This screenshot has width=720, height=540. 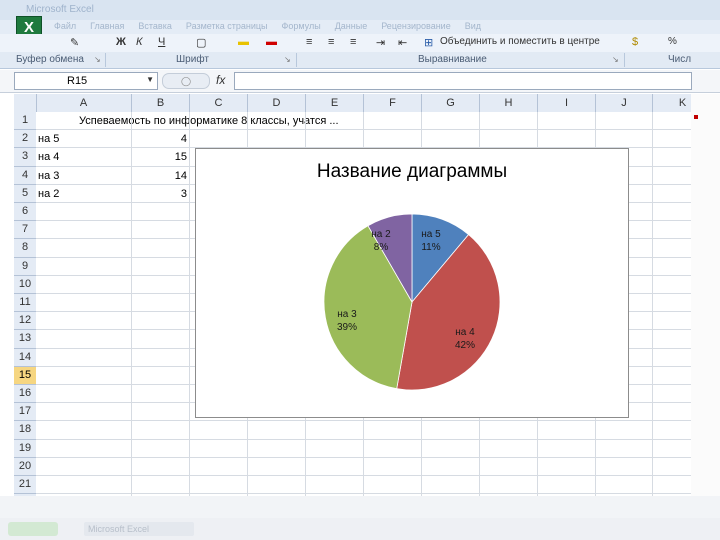 I want to click on cell-value: 3, so click(x=159, y=194).